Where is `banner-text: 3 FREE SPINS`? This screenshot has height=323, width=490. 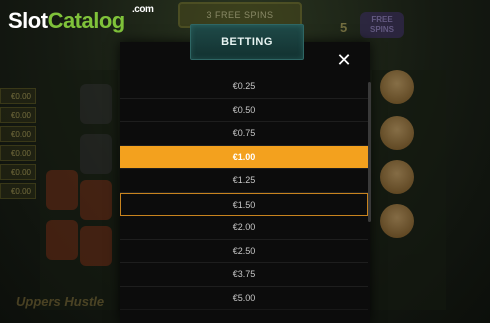
banner-text: 3 FREE SPINS is located at coordinates (240, 15).